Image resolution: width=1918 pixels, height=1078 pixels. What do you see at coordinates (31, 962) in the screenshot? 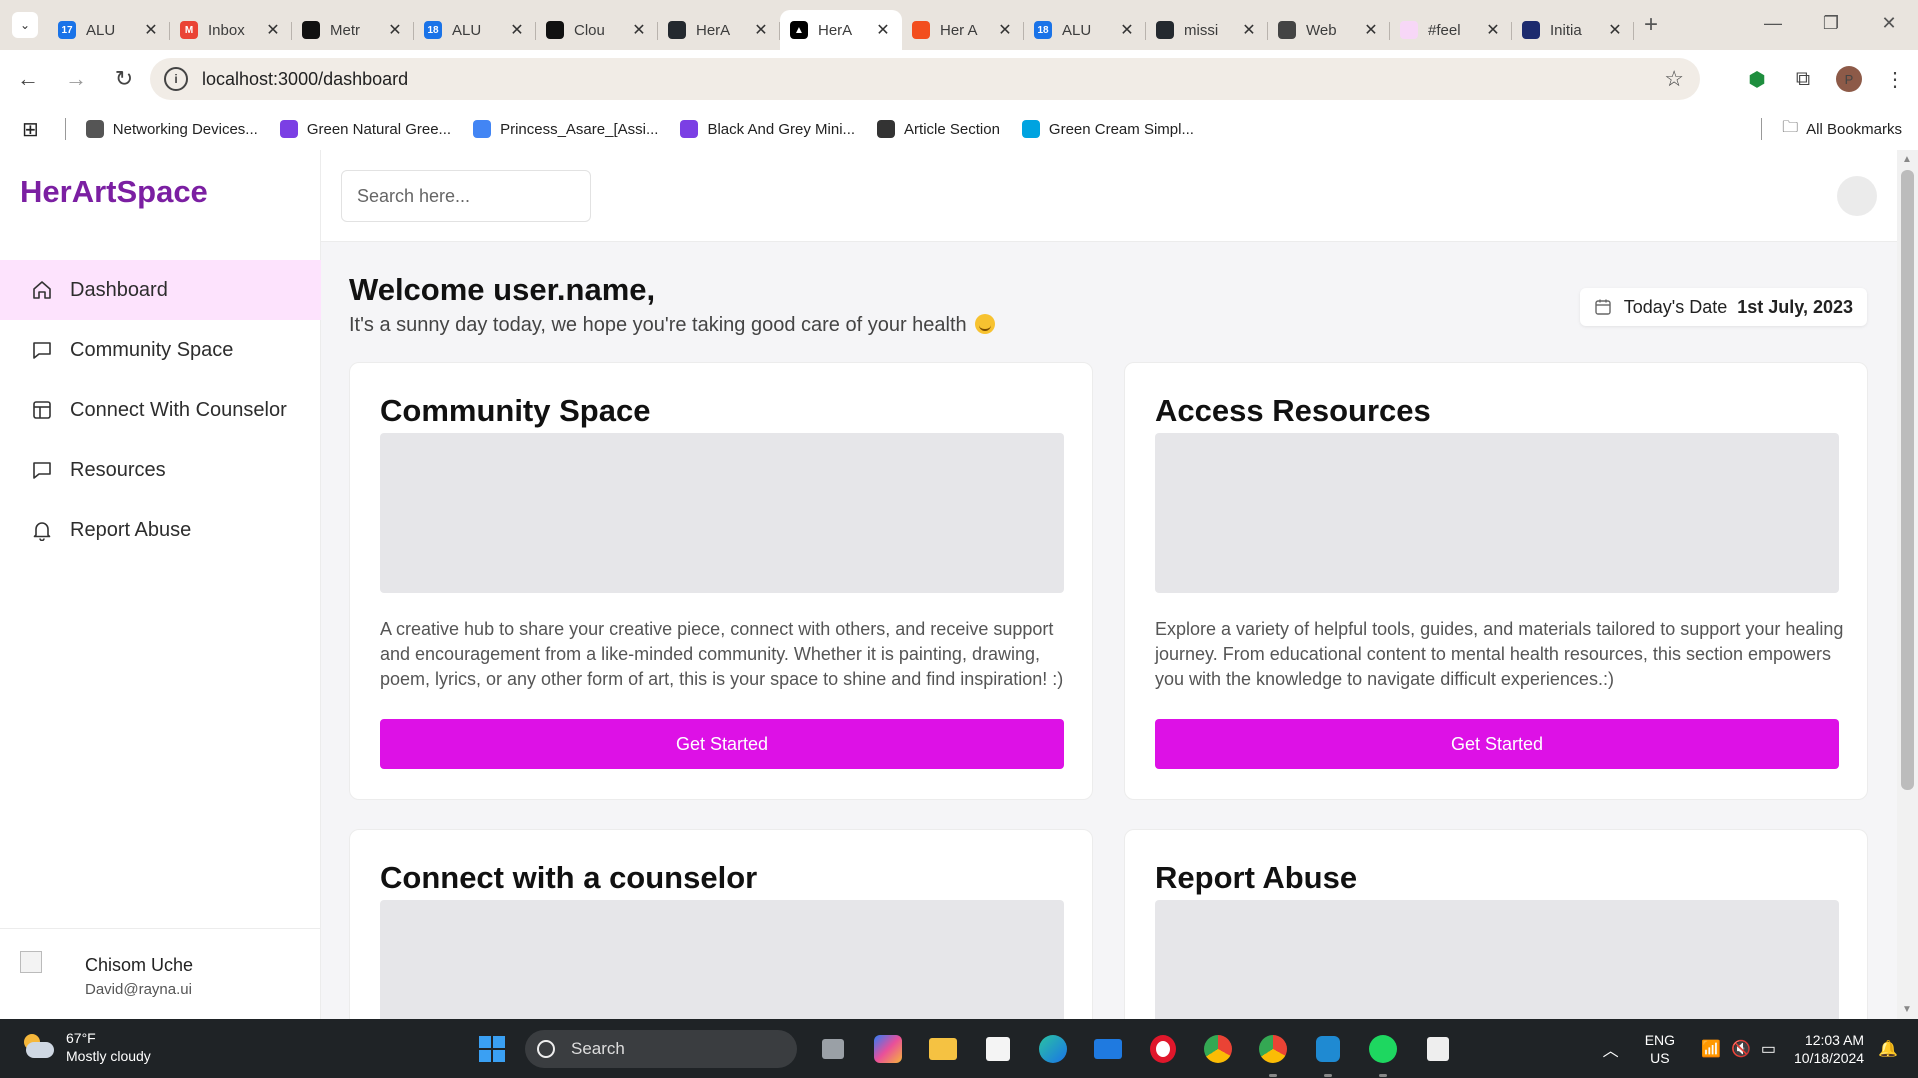
I see `user-avatar` at bounding box center [31, 962].